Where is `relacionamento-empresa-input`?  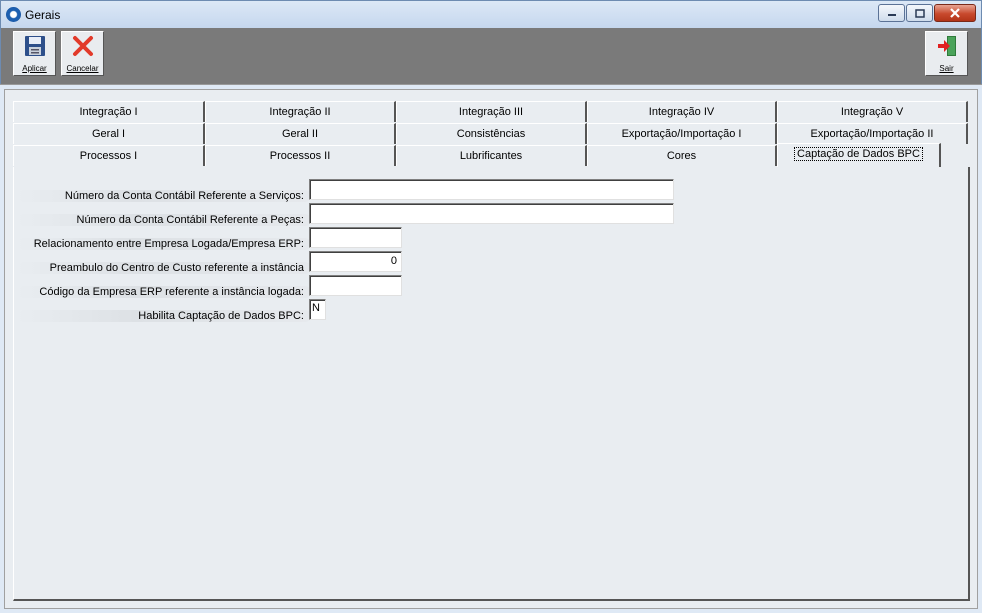
relacionamento-empresa-input is located at coordinates (355, 237).